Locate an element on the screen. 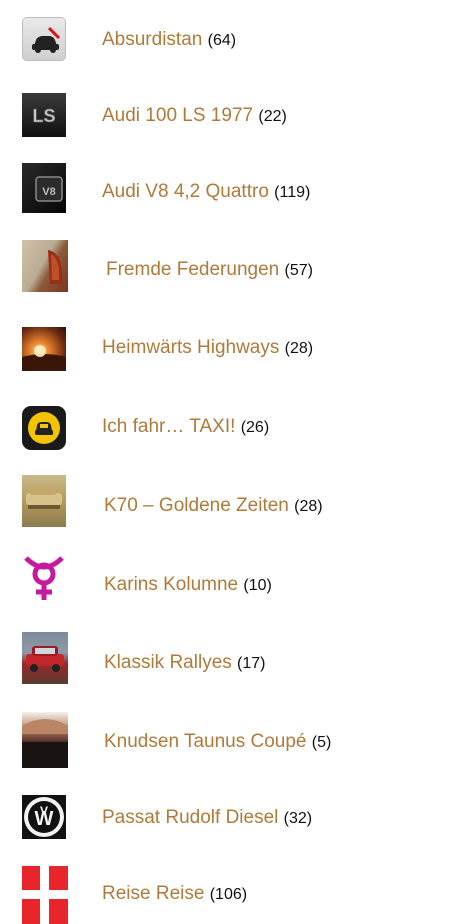  ls-emblem-icon: LS is located at coordinates (44, 115).